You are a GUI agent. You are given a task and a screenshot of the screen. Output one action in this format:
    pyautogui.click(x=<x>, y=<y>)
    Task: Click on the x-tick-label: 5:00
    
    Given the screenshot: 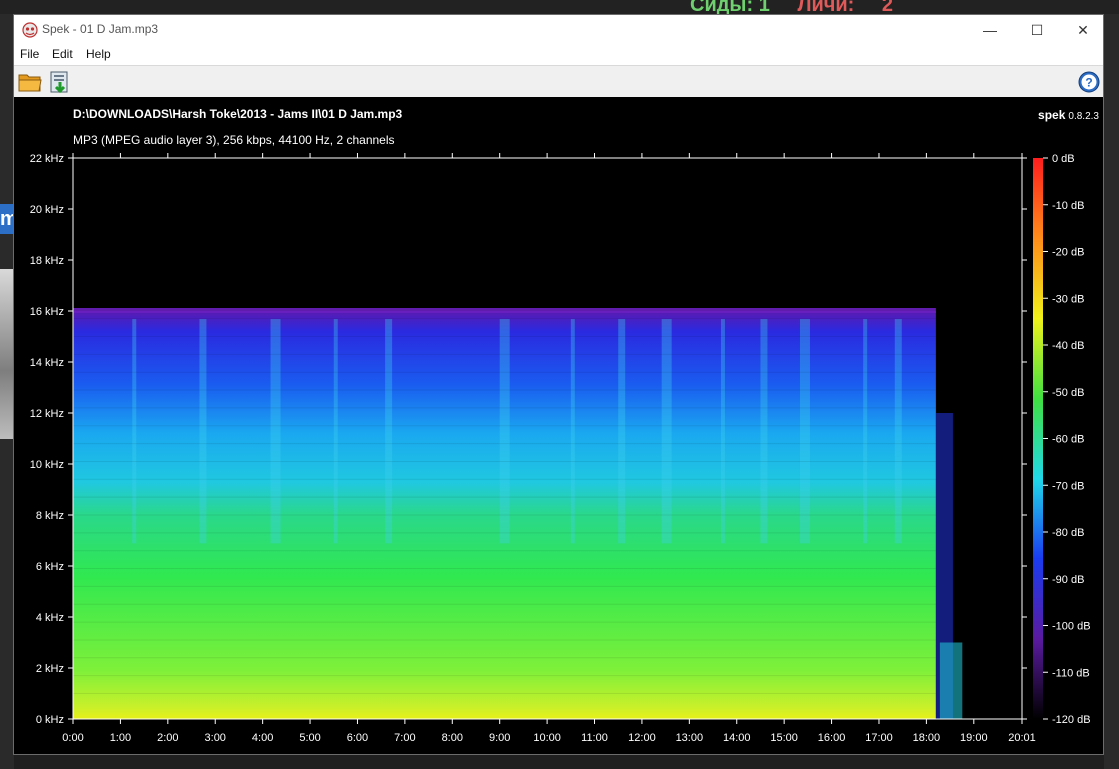 What is the action you would take?
    pyautogui.click(x=309, y=738)
    